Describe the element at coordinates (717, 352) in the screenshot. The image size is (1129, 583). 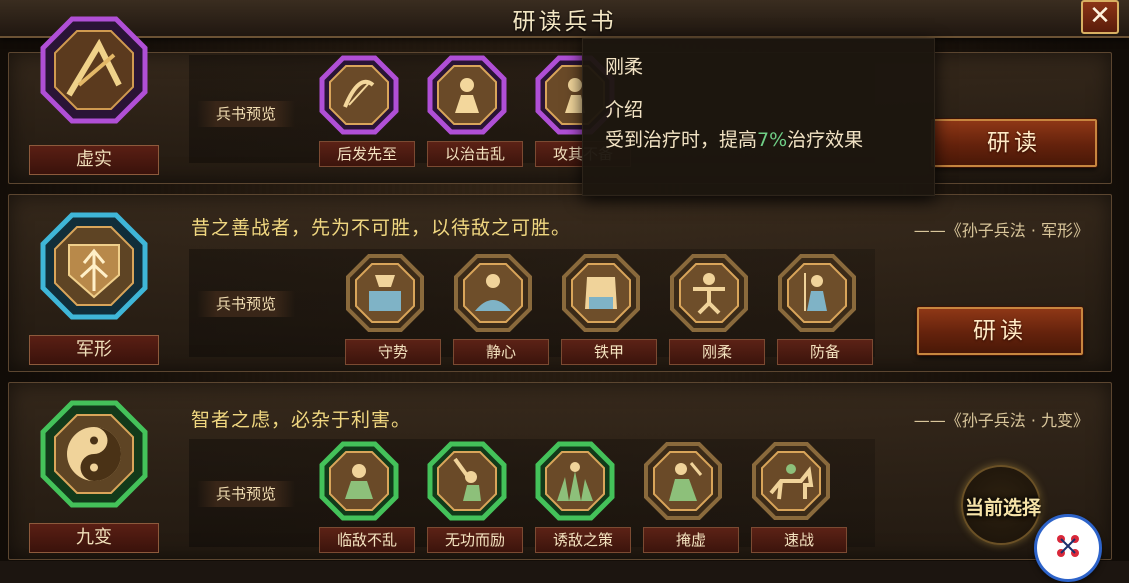
I see `skill-label: 刚柔` at that location.